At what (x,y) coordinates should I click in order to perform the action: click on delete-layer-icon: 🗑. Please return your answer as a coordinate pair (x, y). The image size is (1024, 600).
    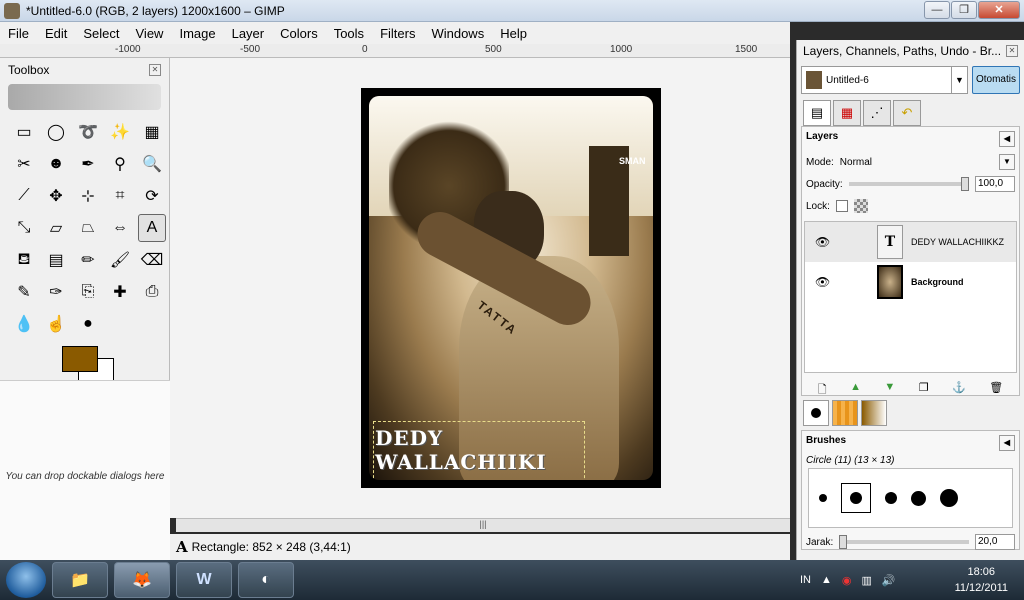
    Looking at the image, I should click on (996, 390).